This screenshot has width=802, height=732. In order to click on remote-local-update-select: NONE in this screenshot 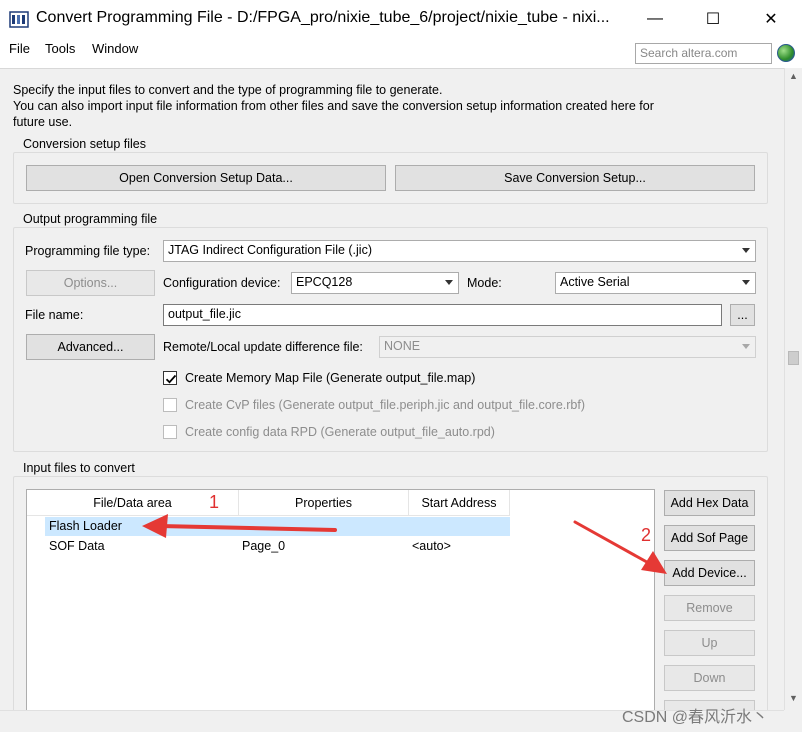, I will do `click(567, 347)`.